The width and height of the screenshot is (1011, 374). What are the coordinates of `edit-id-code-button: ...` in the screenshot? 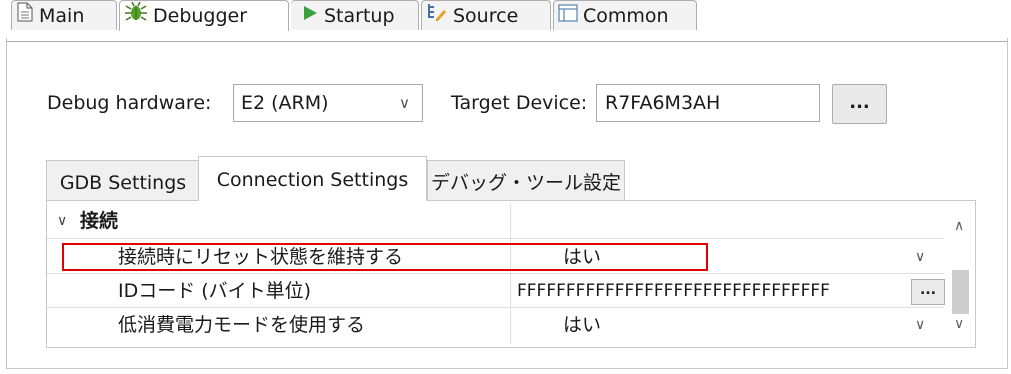 It's located at (928, 292).